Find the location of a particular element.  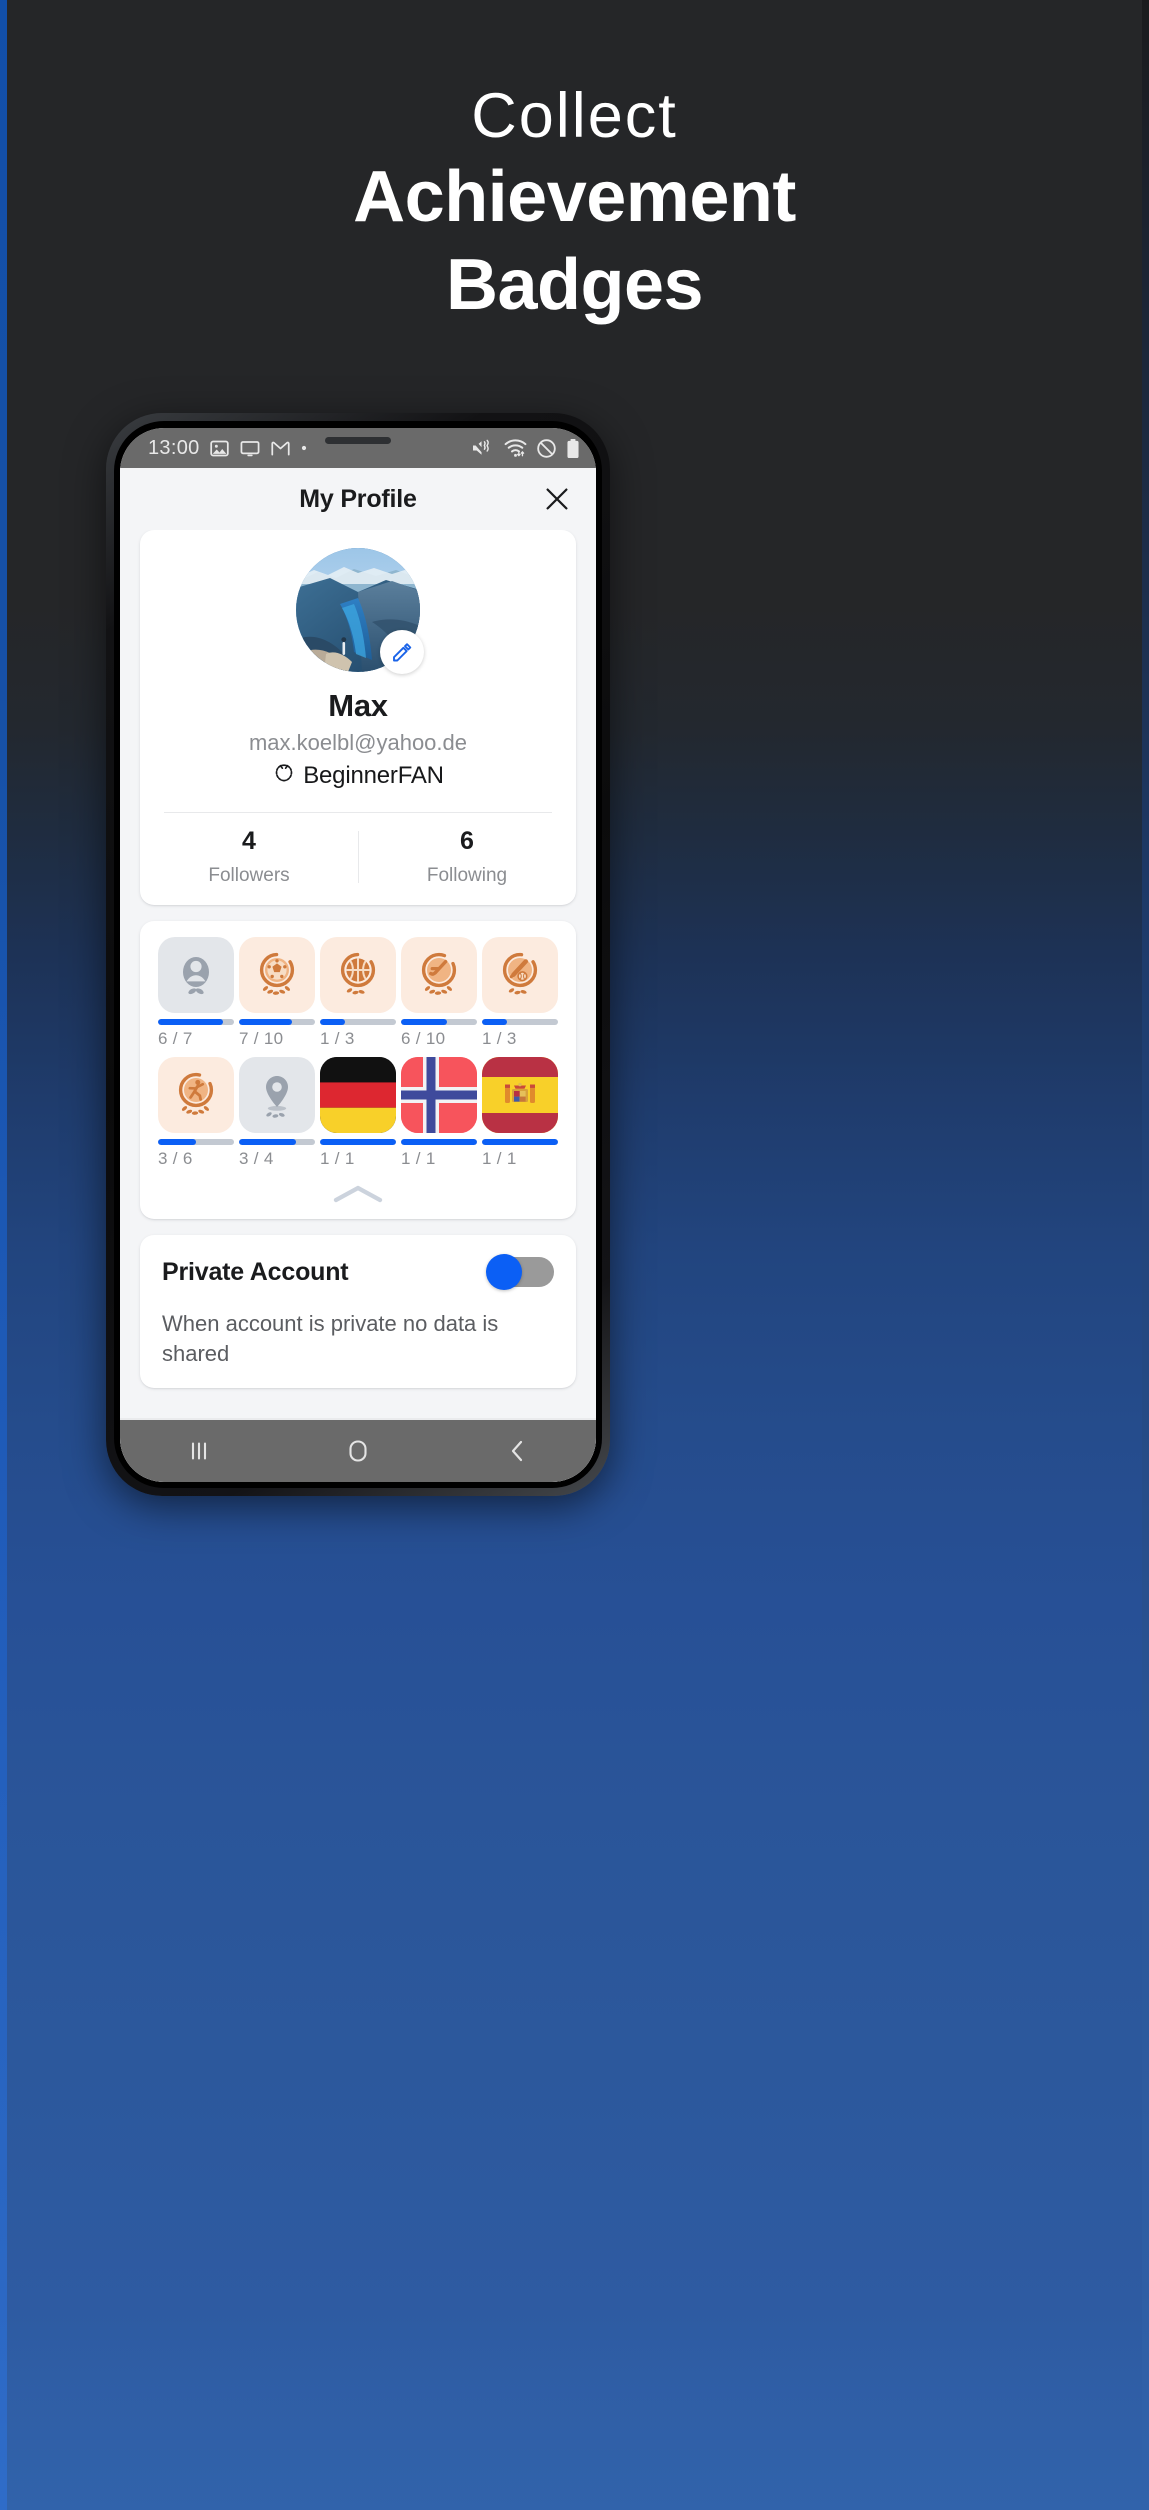

wifi-icon is located at coordinates (515, 448).